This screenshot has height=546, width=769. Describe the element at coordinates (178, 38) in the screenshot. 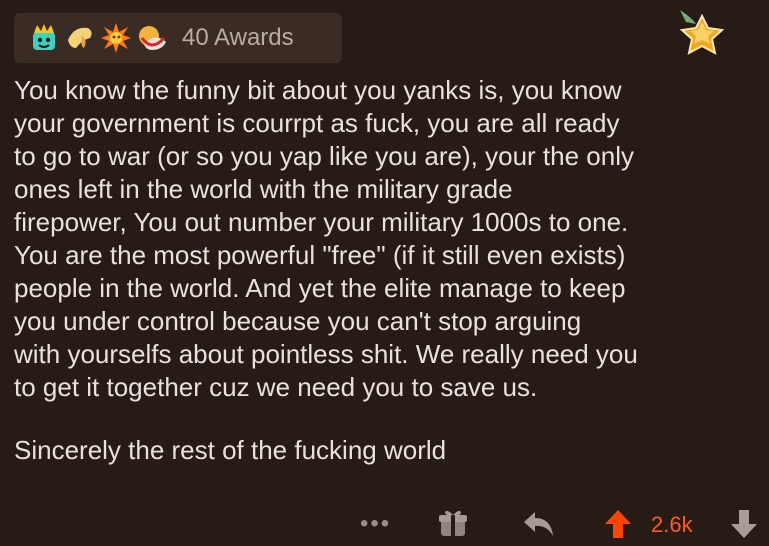

I see `awards-bar: 40 Awards` at that location.